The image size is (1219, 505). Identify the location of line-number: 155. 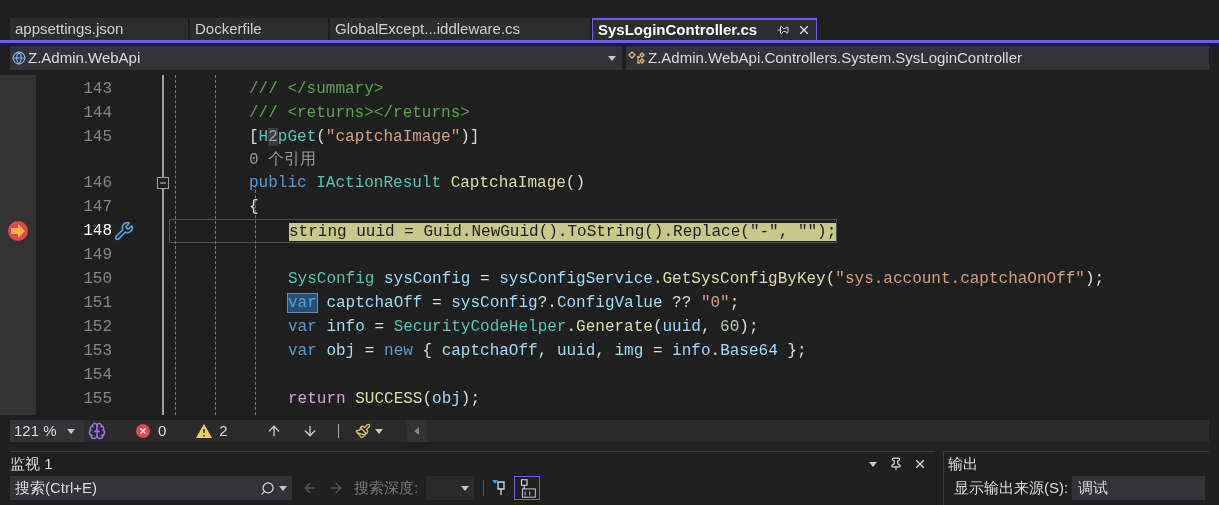
(97, 399).